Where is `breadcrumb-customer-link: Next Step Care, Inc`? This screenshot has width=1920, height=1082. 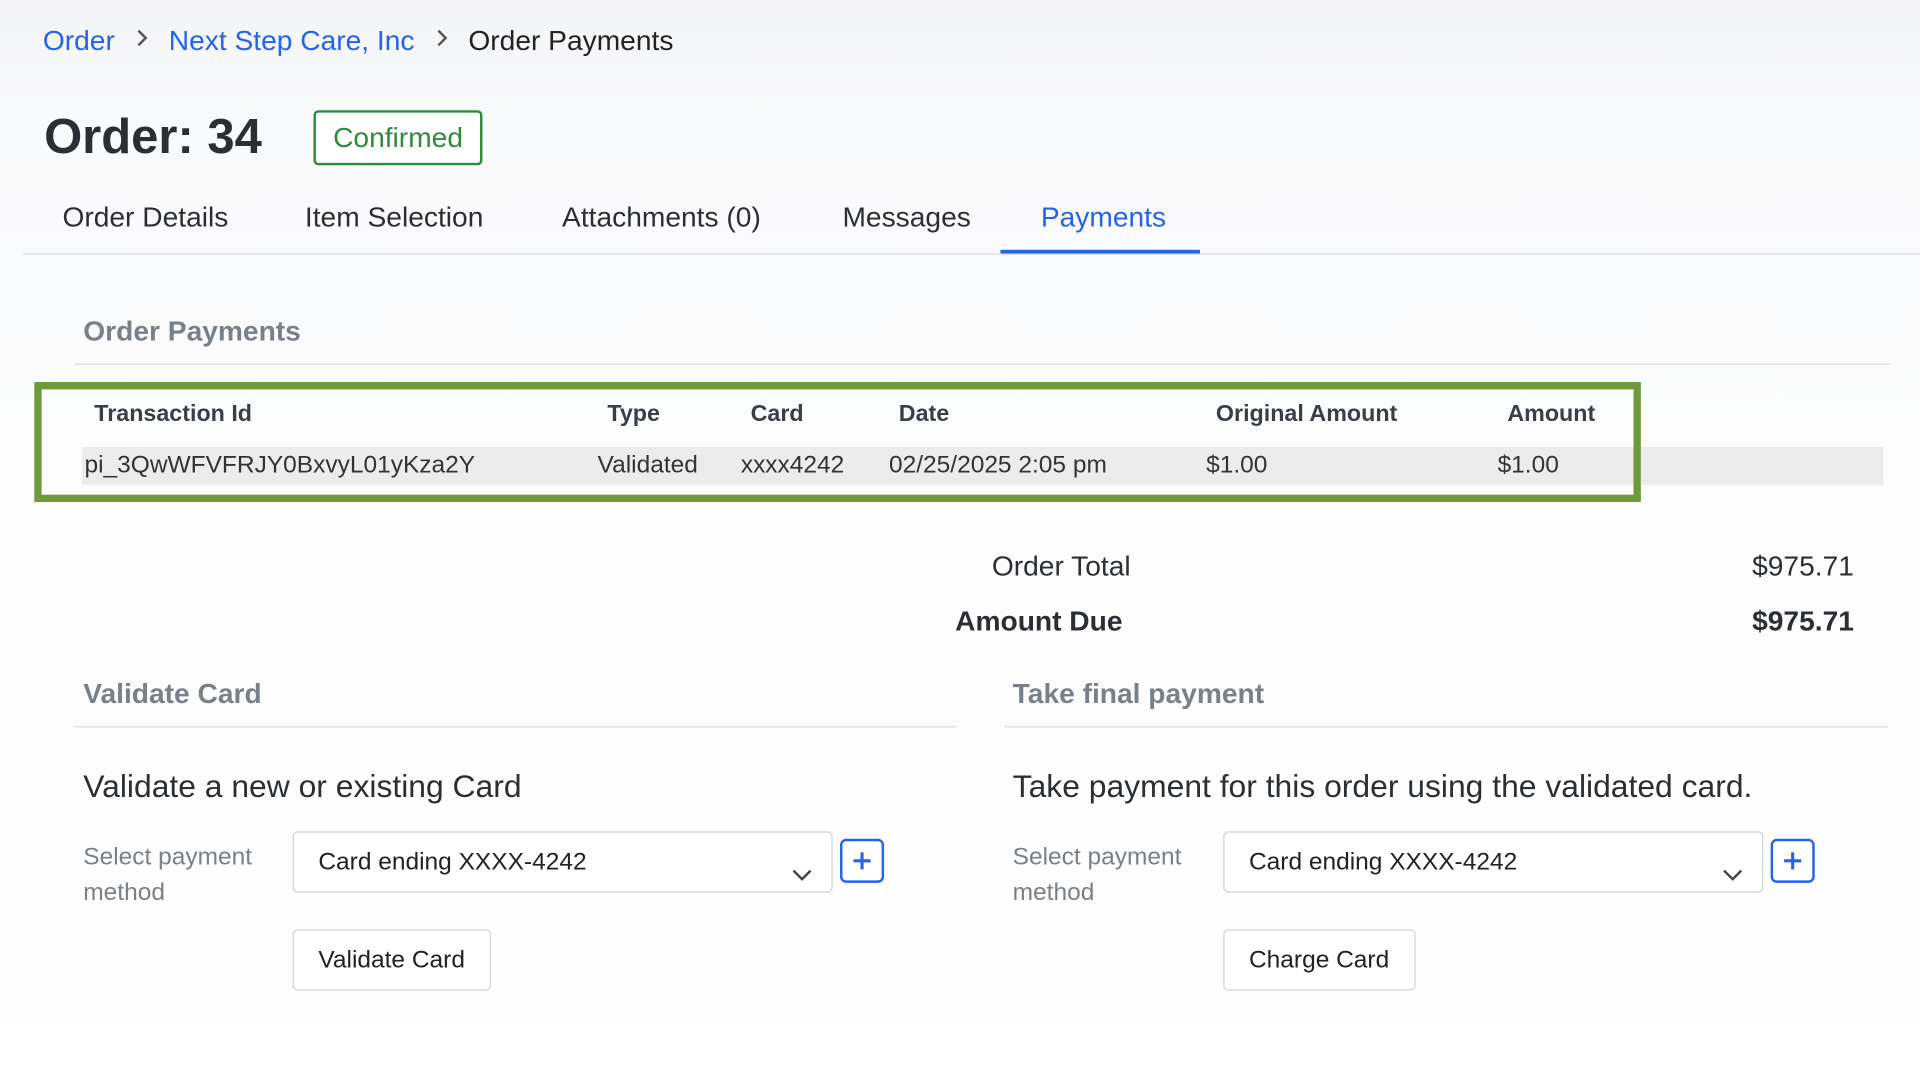 breadcrumb-customer-link: Next Step Care, Inc is located at coordinates (292, 40).